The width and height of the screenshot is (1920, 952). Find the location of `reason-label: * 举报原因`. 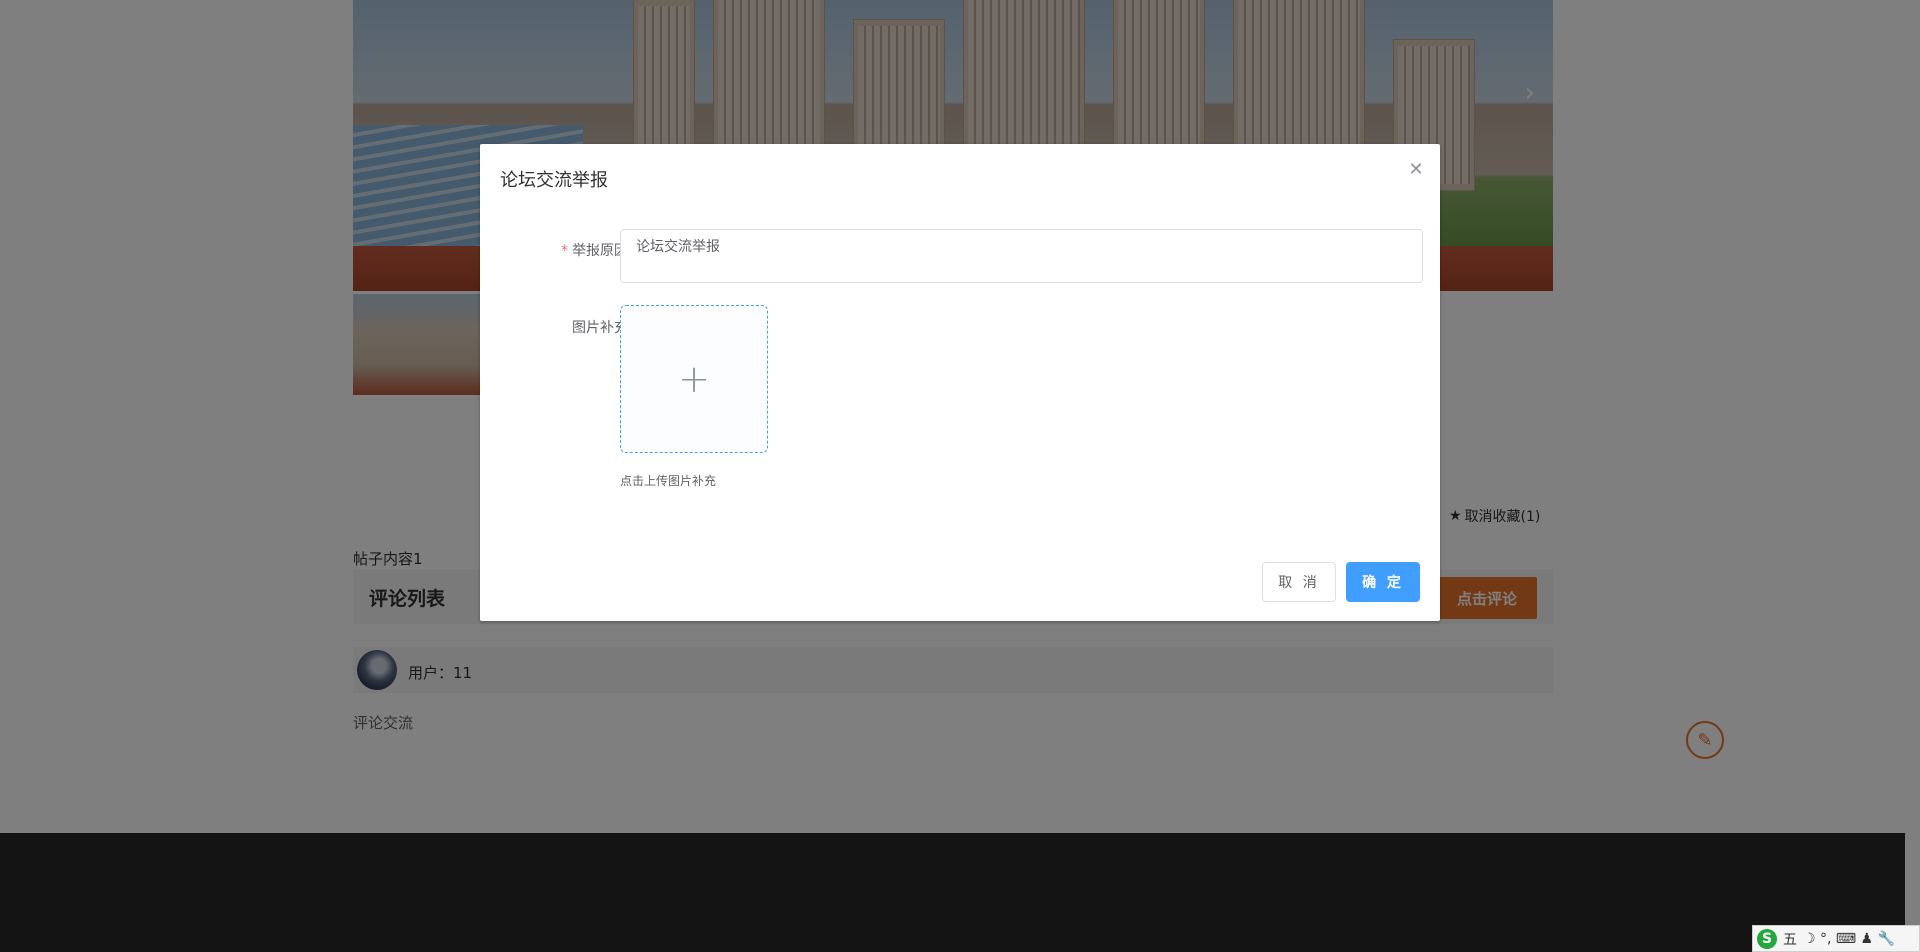

reason-label: * 举报原因 is located at coordinates (584, 250).